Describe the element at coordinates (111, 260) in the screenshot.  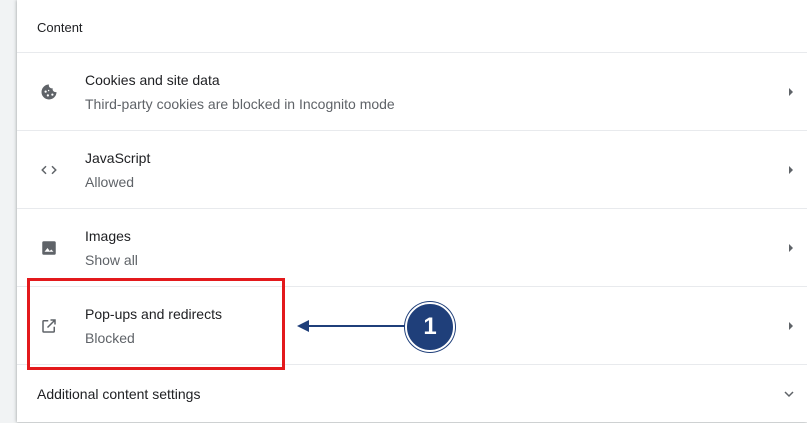
I see `images-status: Show all` at that location.